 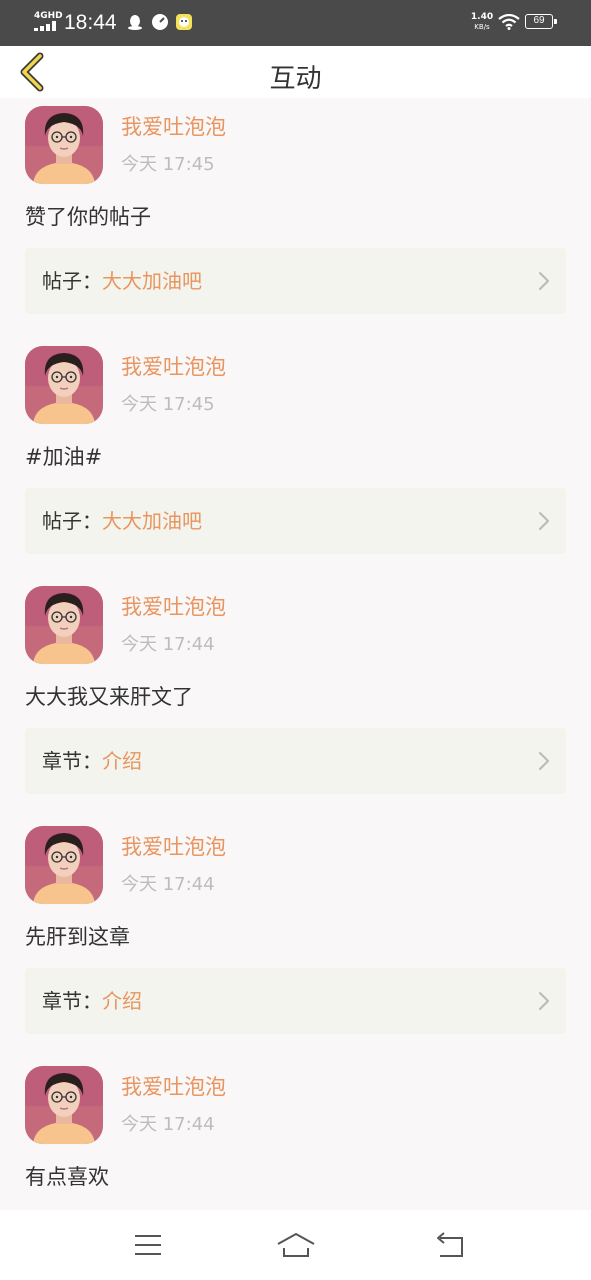 I want to click on list-item: 我爱吐泡泡 今天 17:44 有点喜欢, so click(x=295, y=1134).